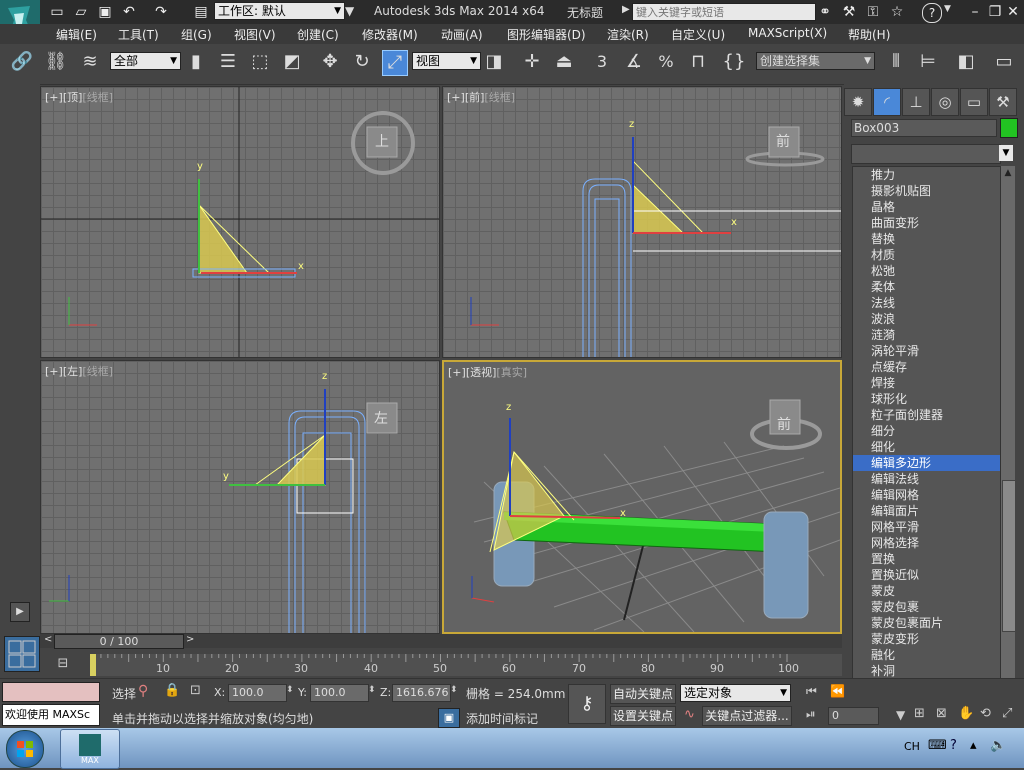 The image size is (1024, 770). I want to click on set-key-icon: ⚷, so click(587, 704).